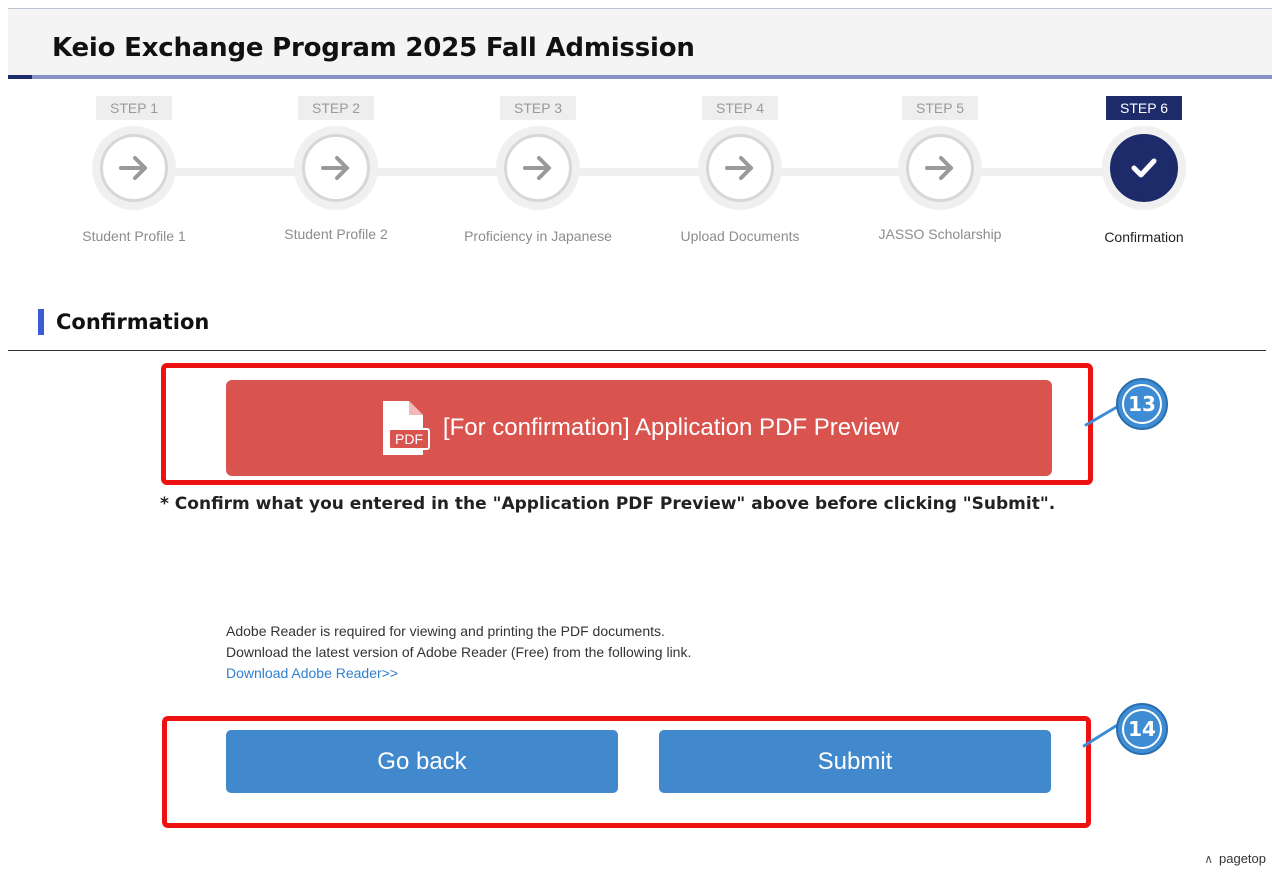  Describe the element at coordinates (133, 322) in the screenshot. I see `section-title: Confirmation` at that location.